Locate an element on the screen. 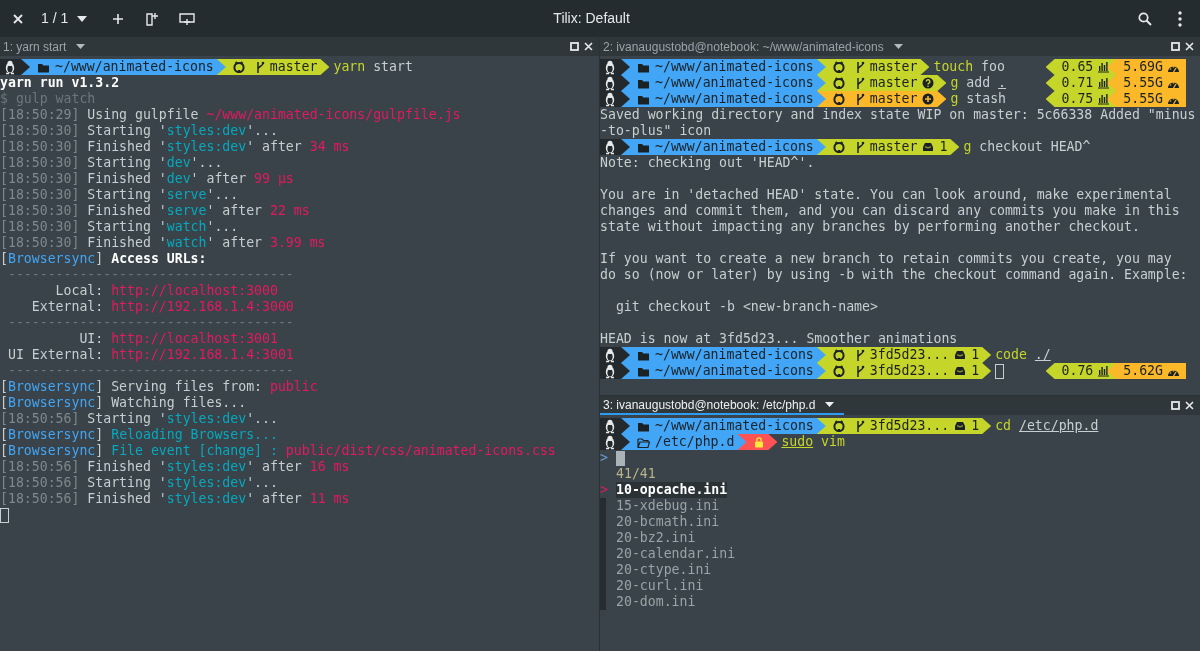 The image size is (1200, 651). file-list-item: 20-dom.ini is located at coordinates (656, 602).